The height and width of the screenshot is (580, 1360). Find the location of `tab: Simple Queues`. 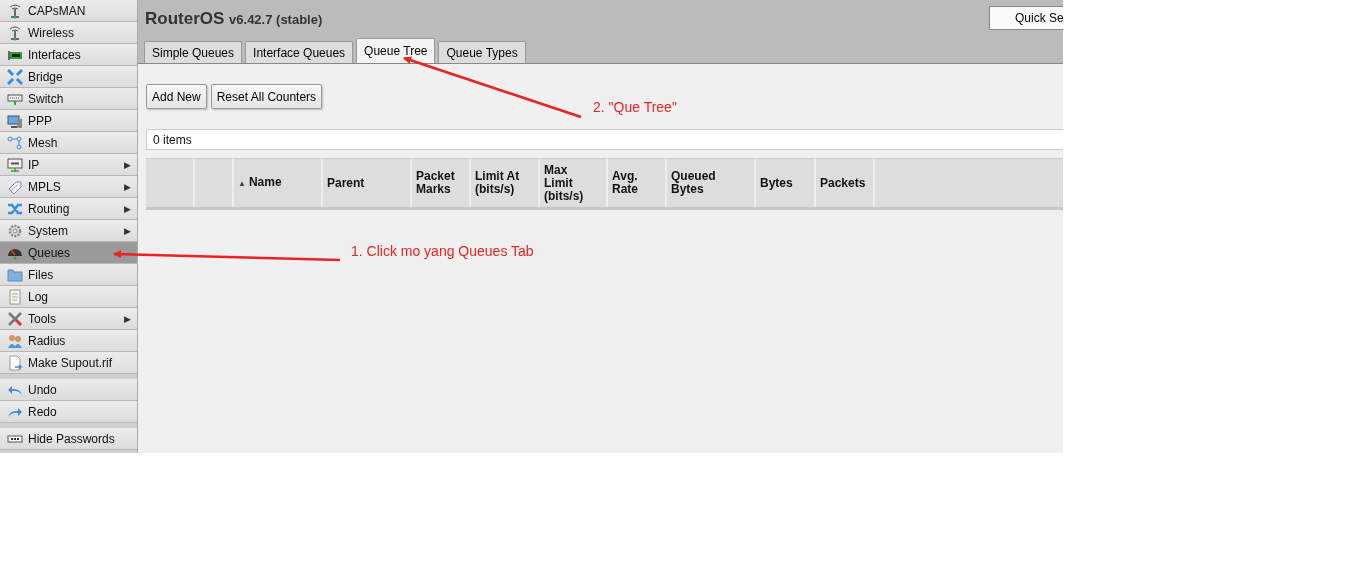

tab: Simple Queues is located at coordinates (193, 52).